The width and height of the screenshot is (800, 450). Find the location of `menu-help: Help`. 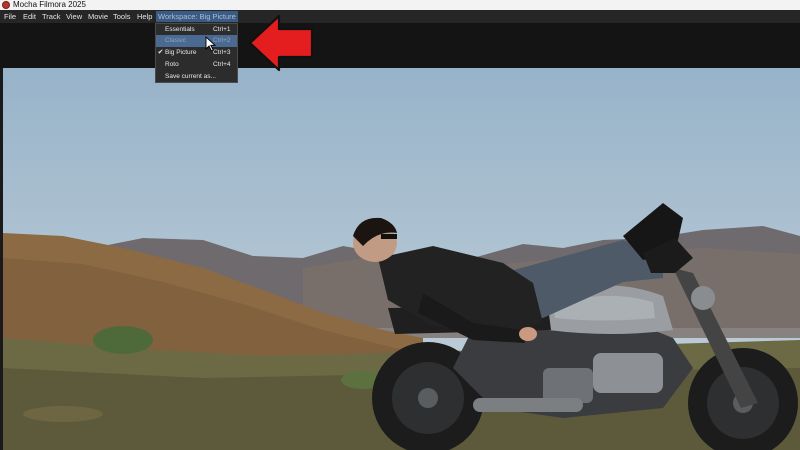

menu-help: Help is located at coordinates (144, 16).